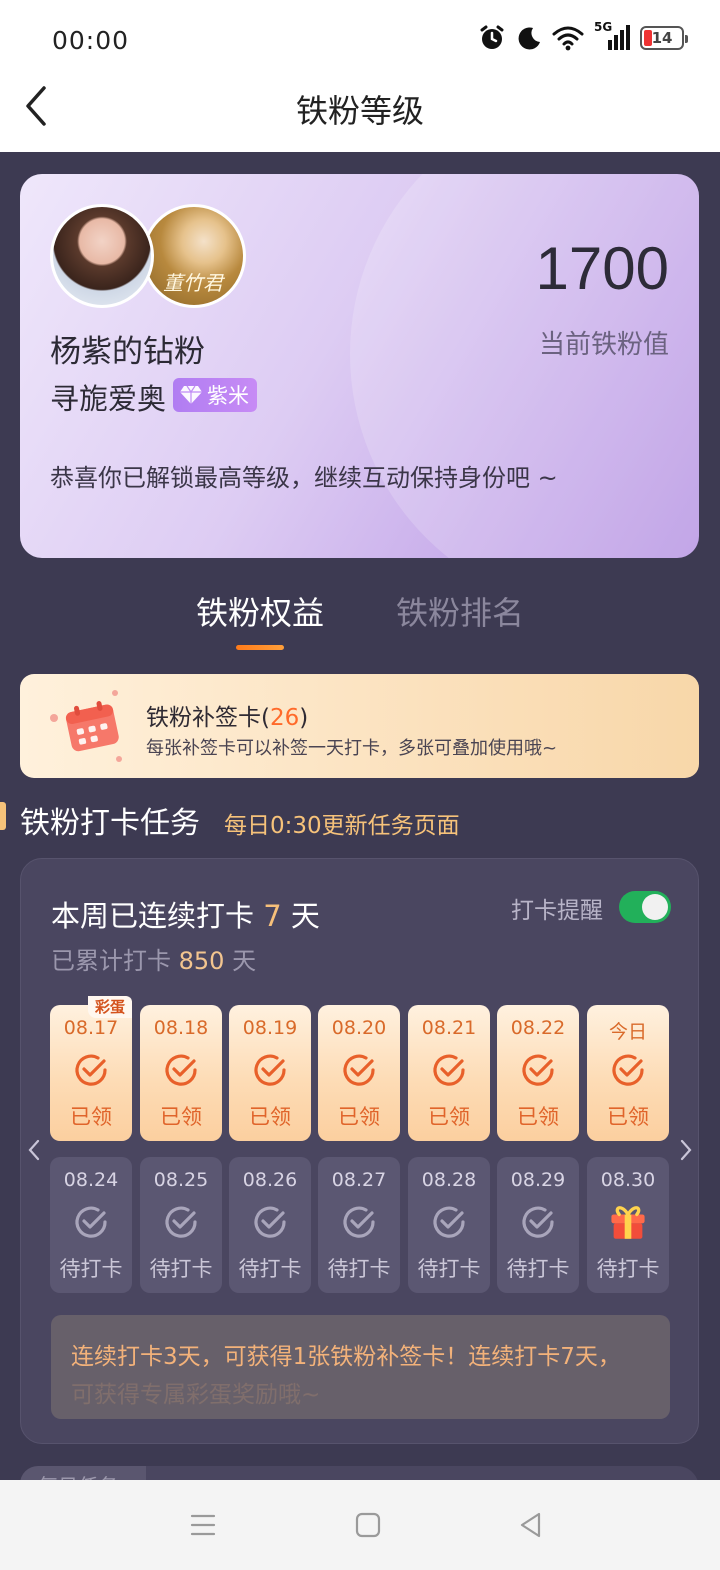 This screenshot has width=720, height=1570. Describe the element at coordinates (627, 1032) in the screenshot. I see `day-date: 今日` at that location.